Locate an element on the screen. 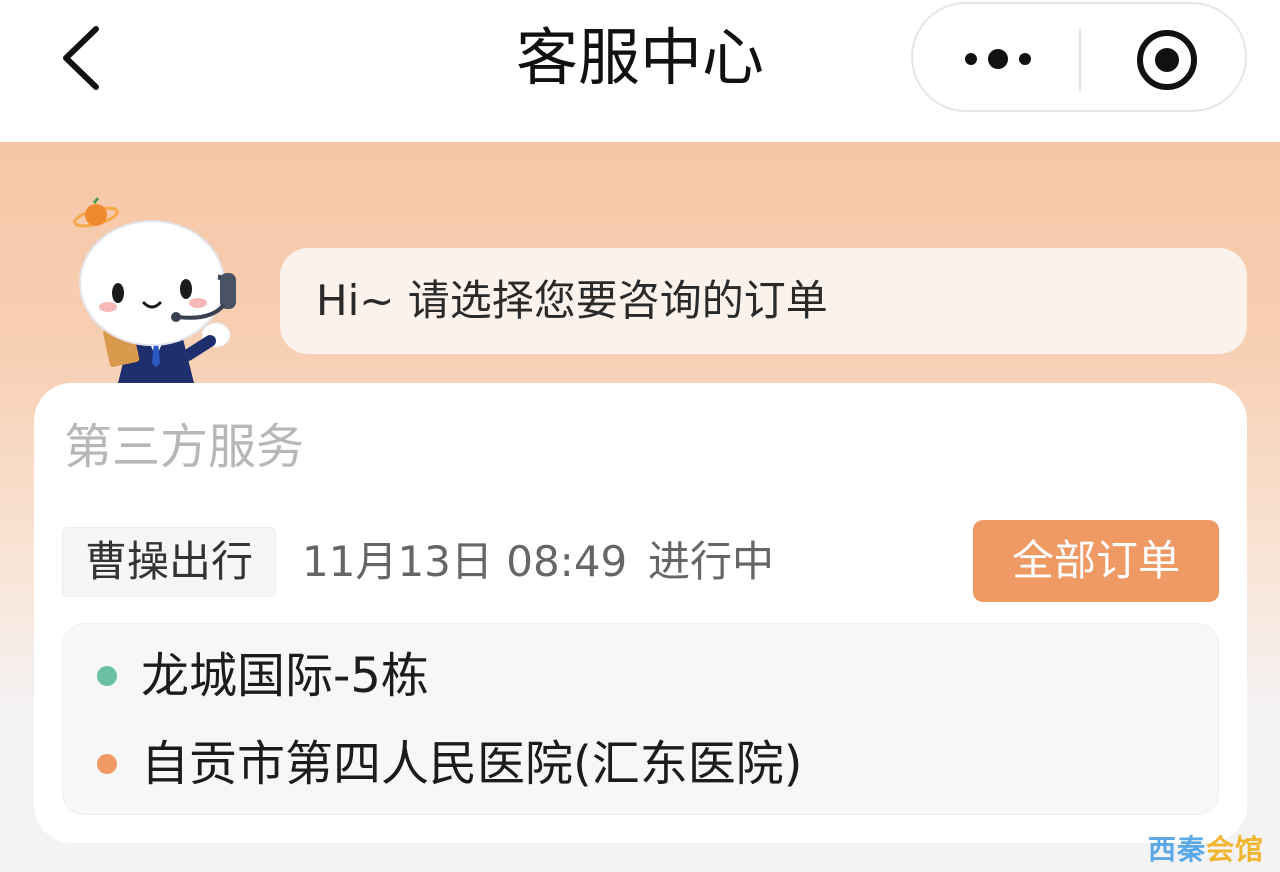  more-dots-icon is located at coordinates (998, 59).